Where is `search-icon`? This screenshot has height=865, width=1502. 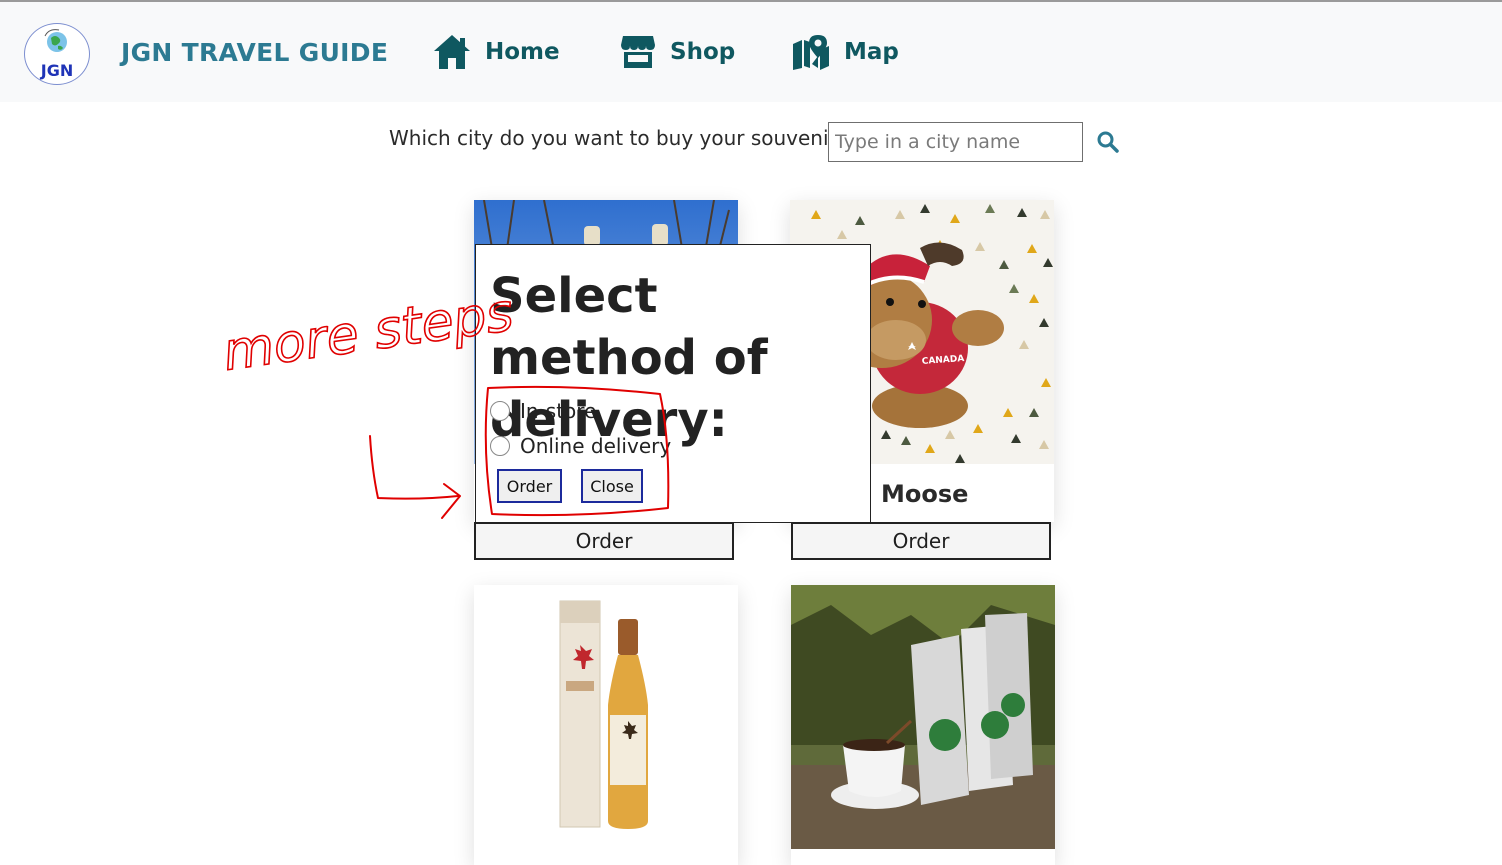
search-icon is located at coordinates (1108, 142).